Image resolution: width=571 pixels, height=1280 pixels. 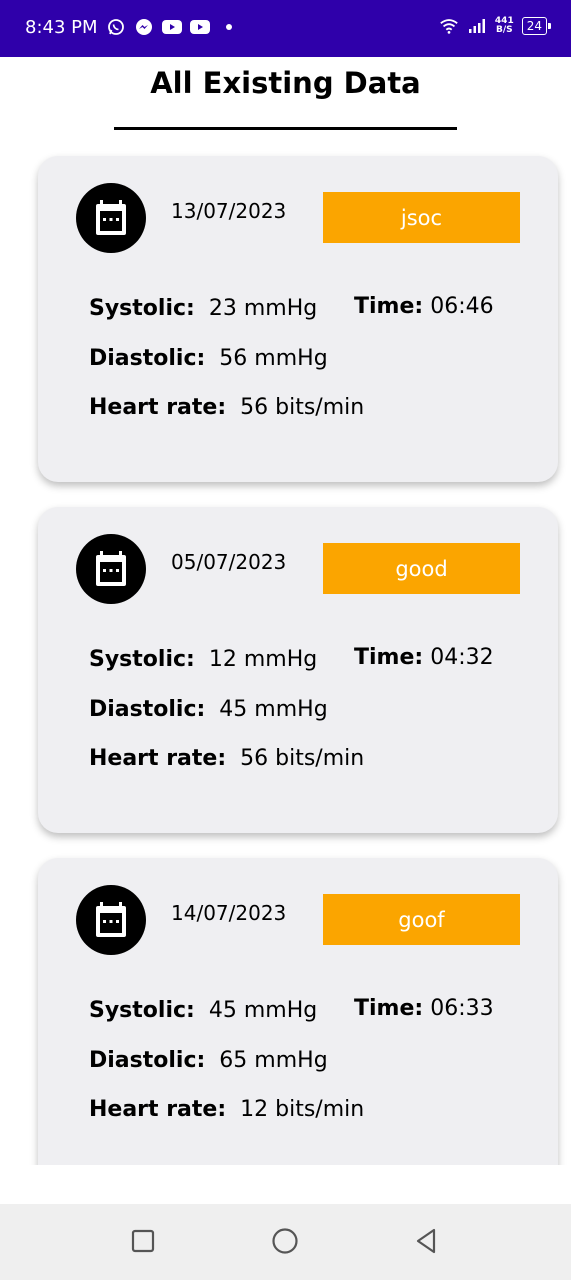 What do you see at coordinates (462, 306) in the screenshot?
I see `time-value: 06:46` at bounding box center [462, 306].